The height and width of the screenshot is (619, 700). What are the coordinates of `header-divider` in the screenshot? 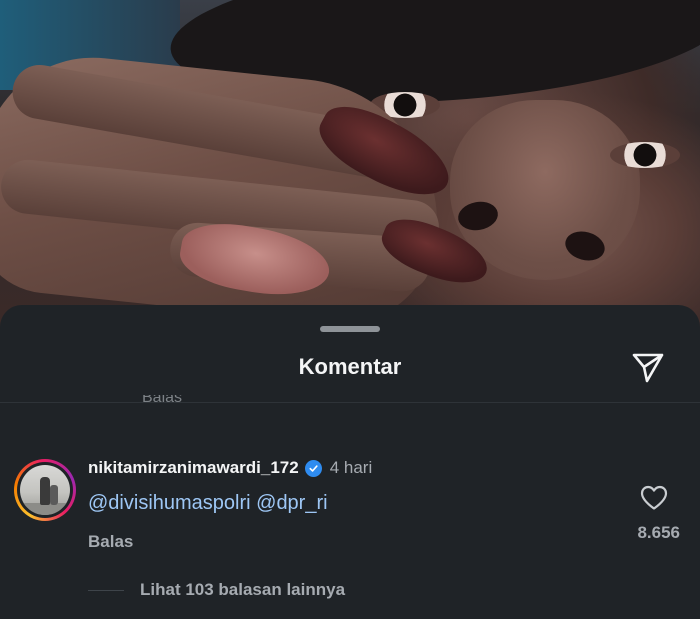 It's located at (350, 402).